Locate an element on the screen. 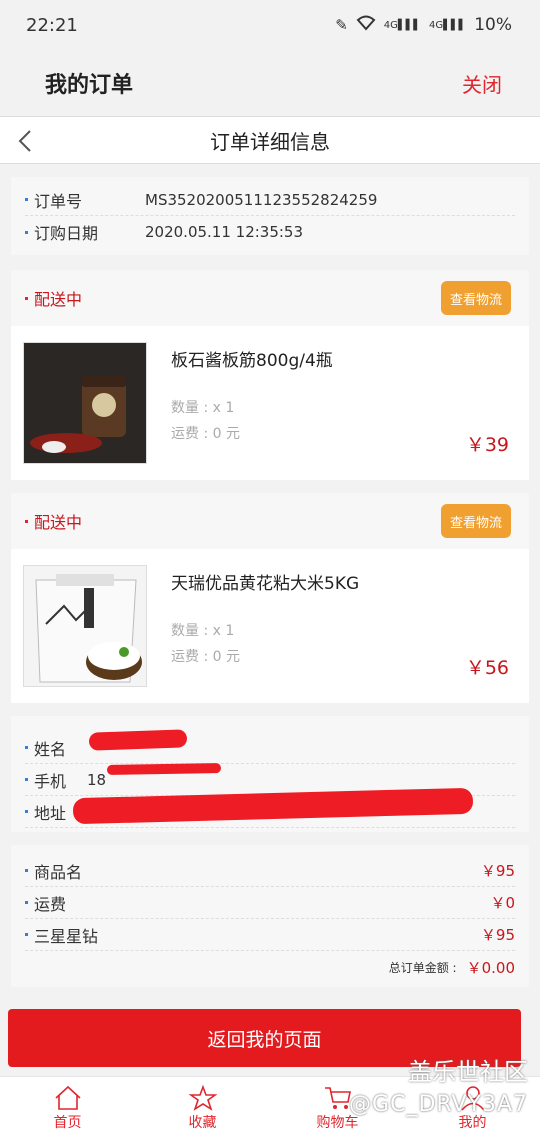 This screenshot has height=1140, width=540. summary-card: 商品名 ￥95 运费 ￥0 三星星钻 ￥95 总订单金额 : ￥0.00 is located at coordinates (270, 916).